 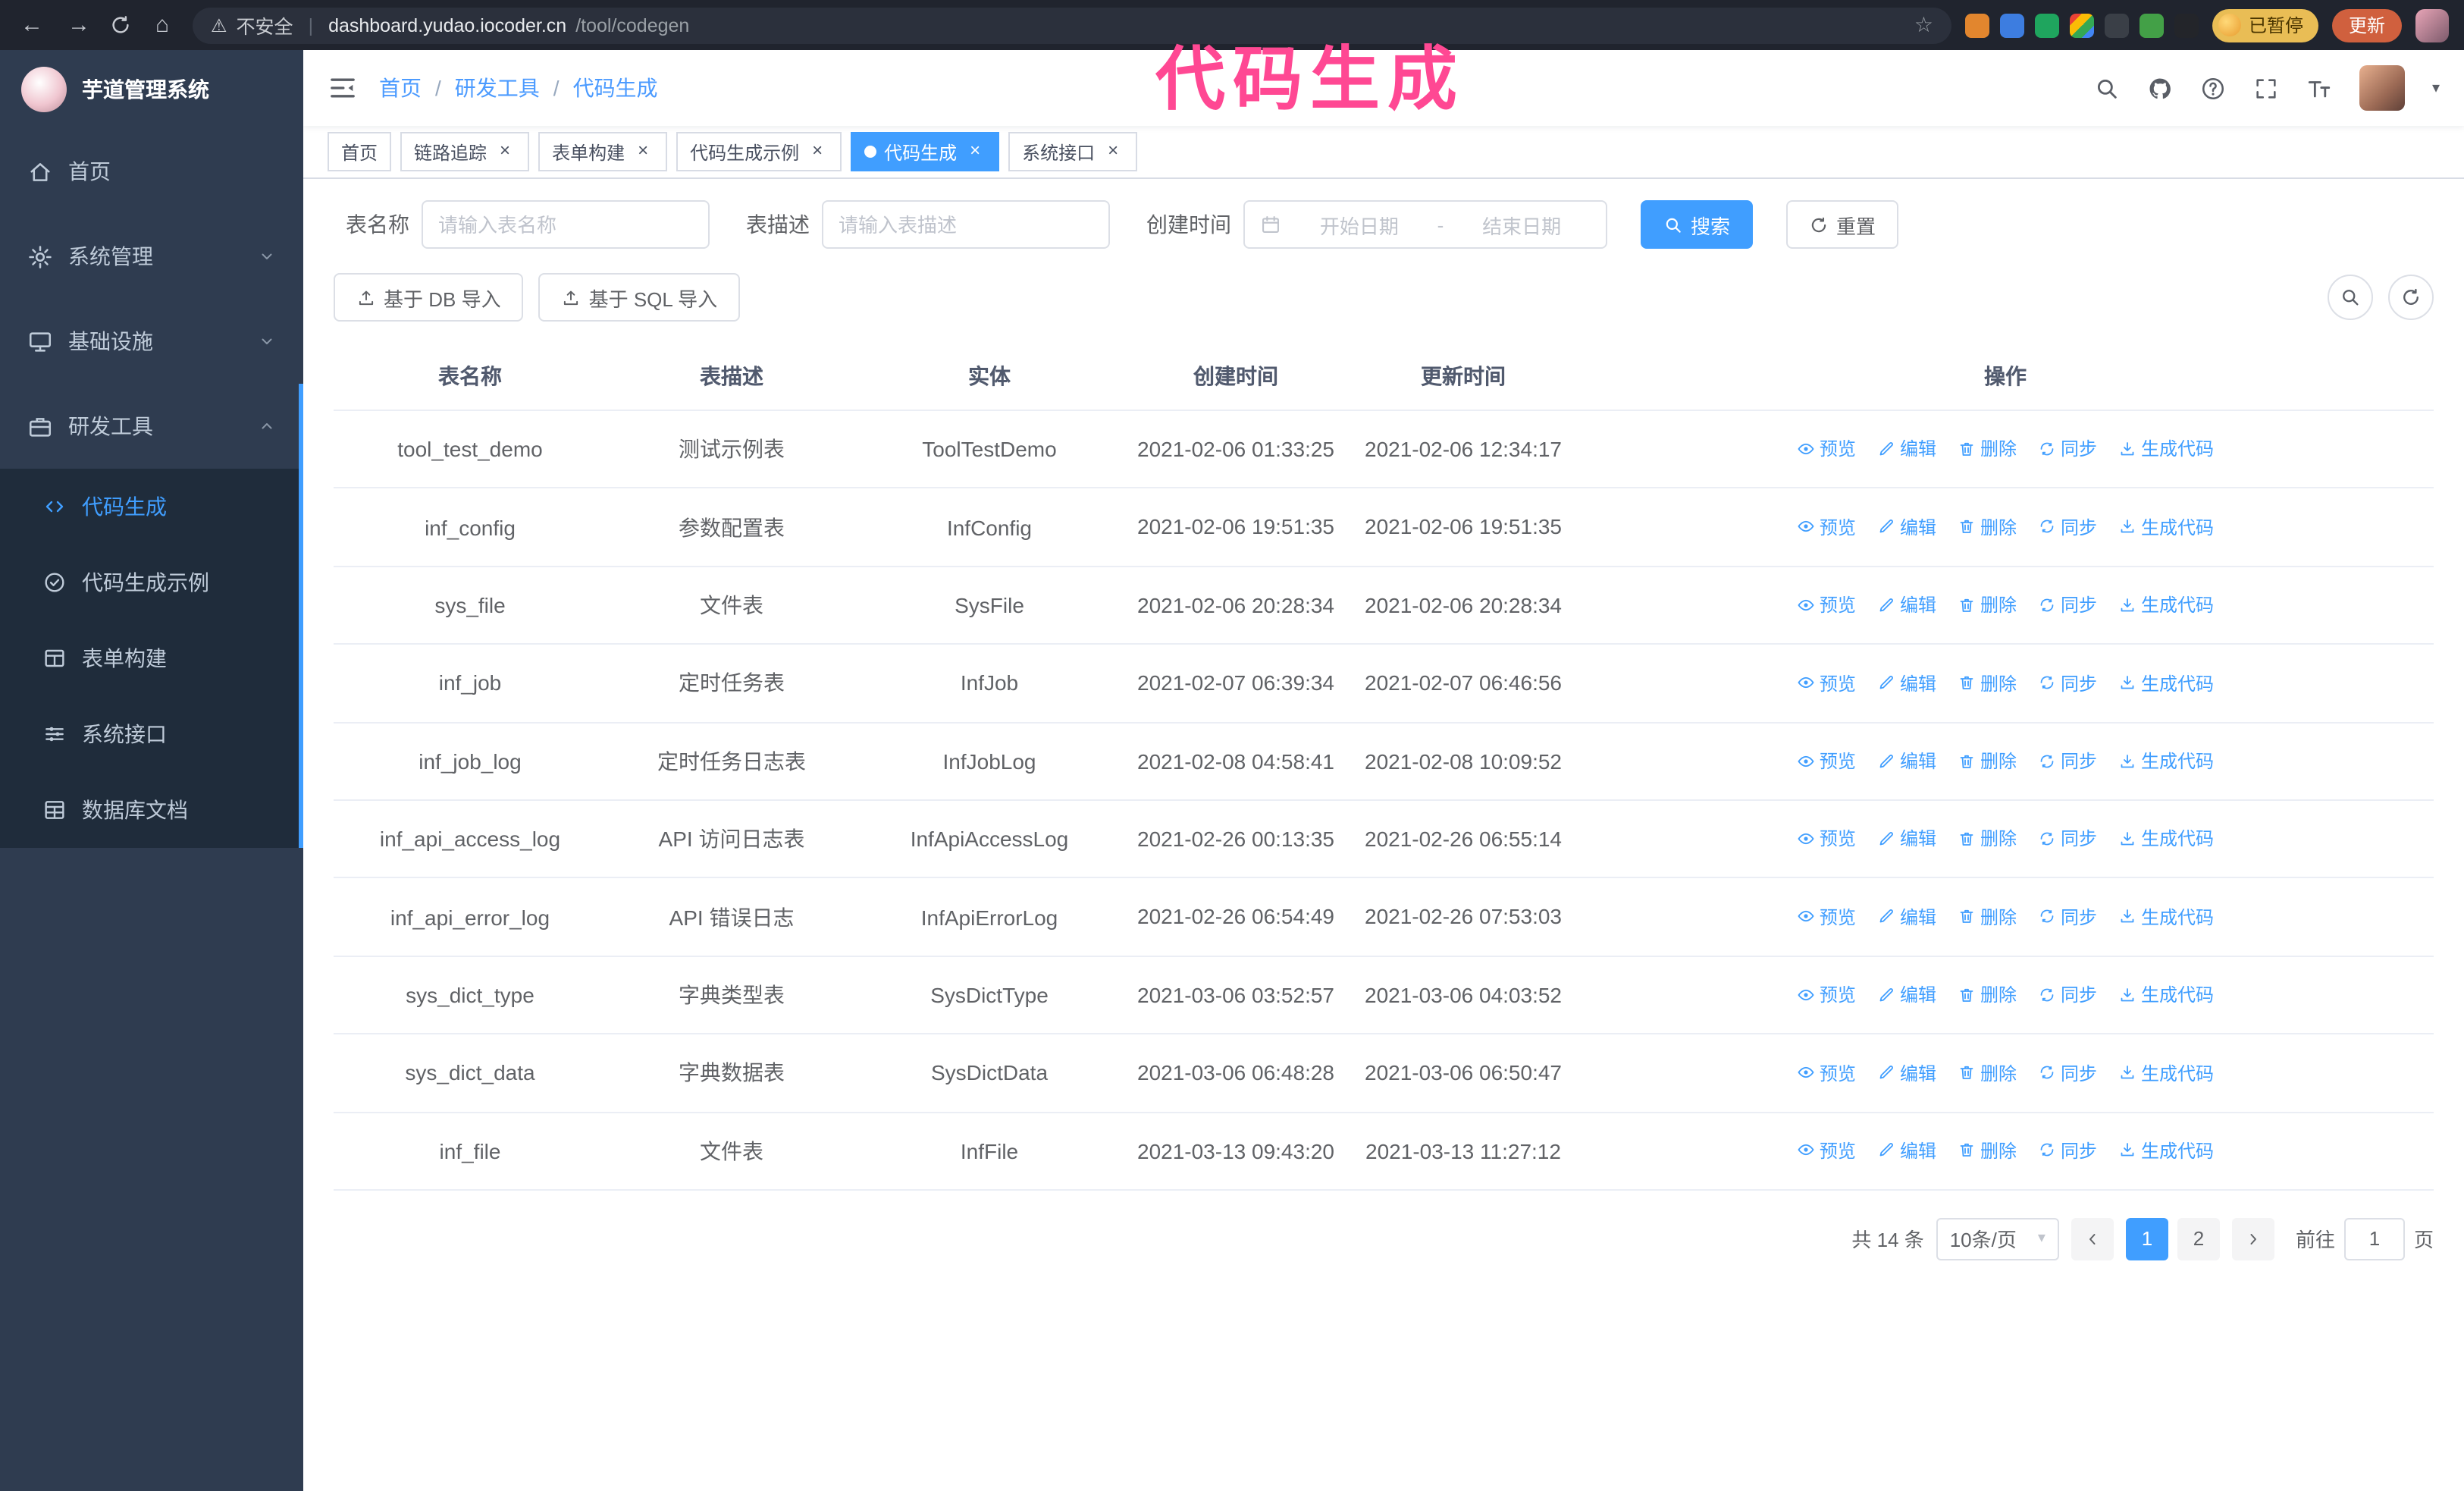 What do you see at coordinates (2432, 25) in the screenshot?
I see `browser-profile-avatar` at bounding box center [2432, 25].